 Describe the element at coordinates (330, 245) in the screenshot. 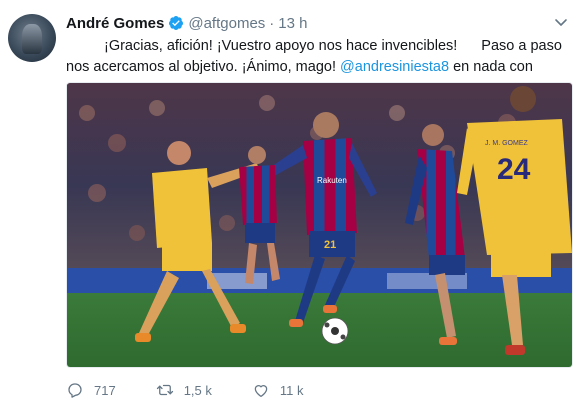

I see `player-number-front: 21` at that location.